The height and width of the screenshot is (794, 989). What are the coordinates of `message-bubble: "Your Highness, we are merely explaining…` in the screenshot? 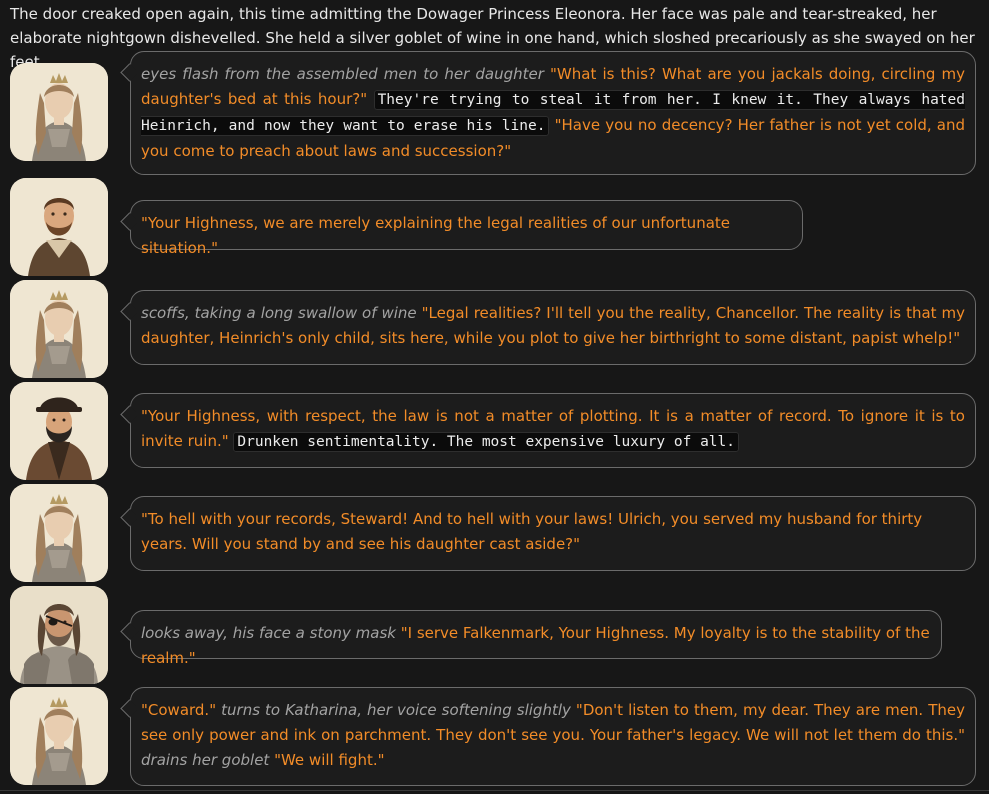 It's located at (466, 228).